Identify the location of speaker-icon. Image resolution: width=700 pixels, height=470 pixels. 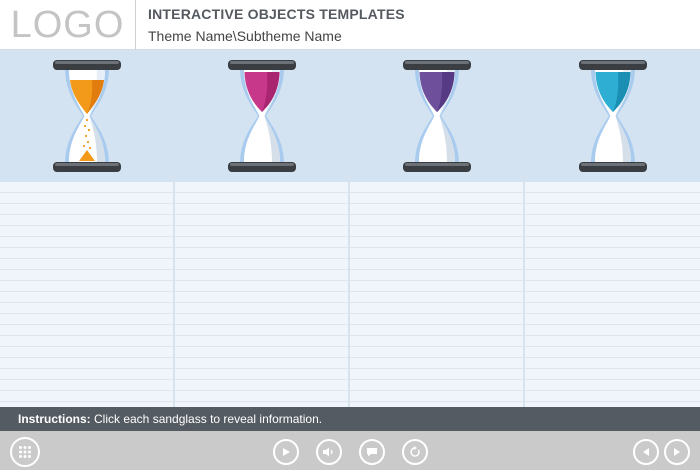
(328, 452).